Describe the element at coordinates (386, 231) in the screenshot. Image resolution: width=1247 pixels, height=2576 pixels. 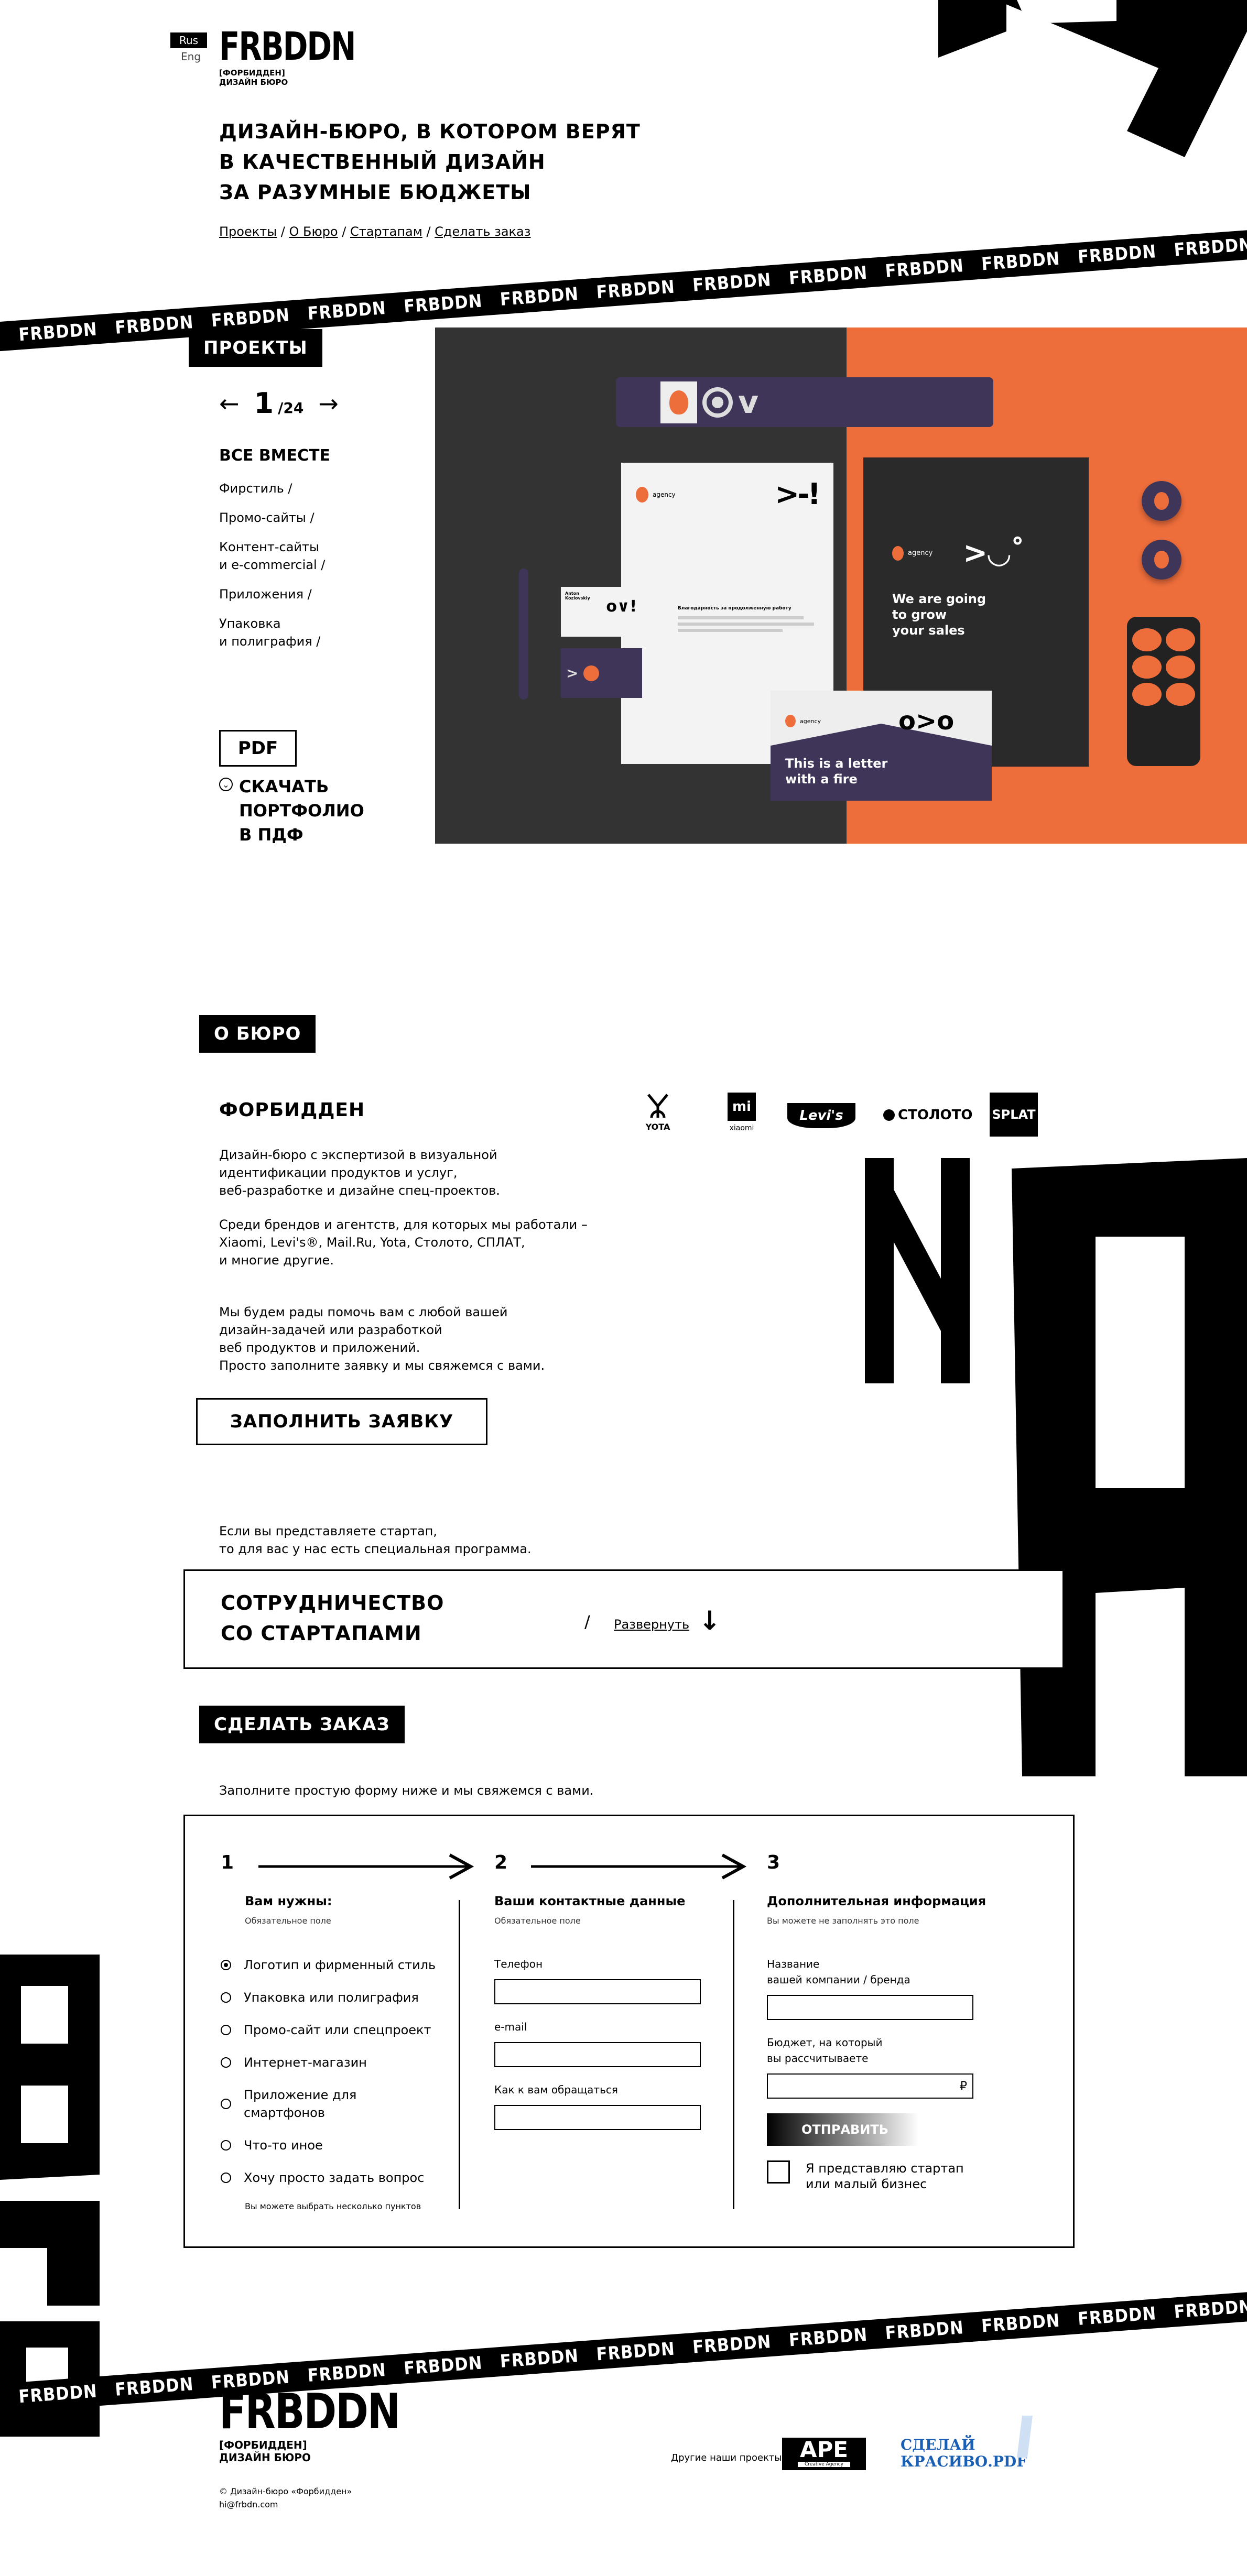
I see `nav-link-startups: Стартапам` at that location.